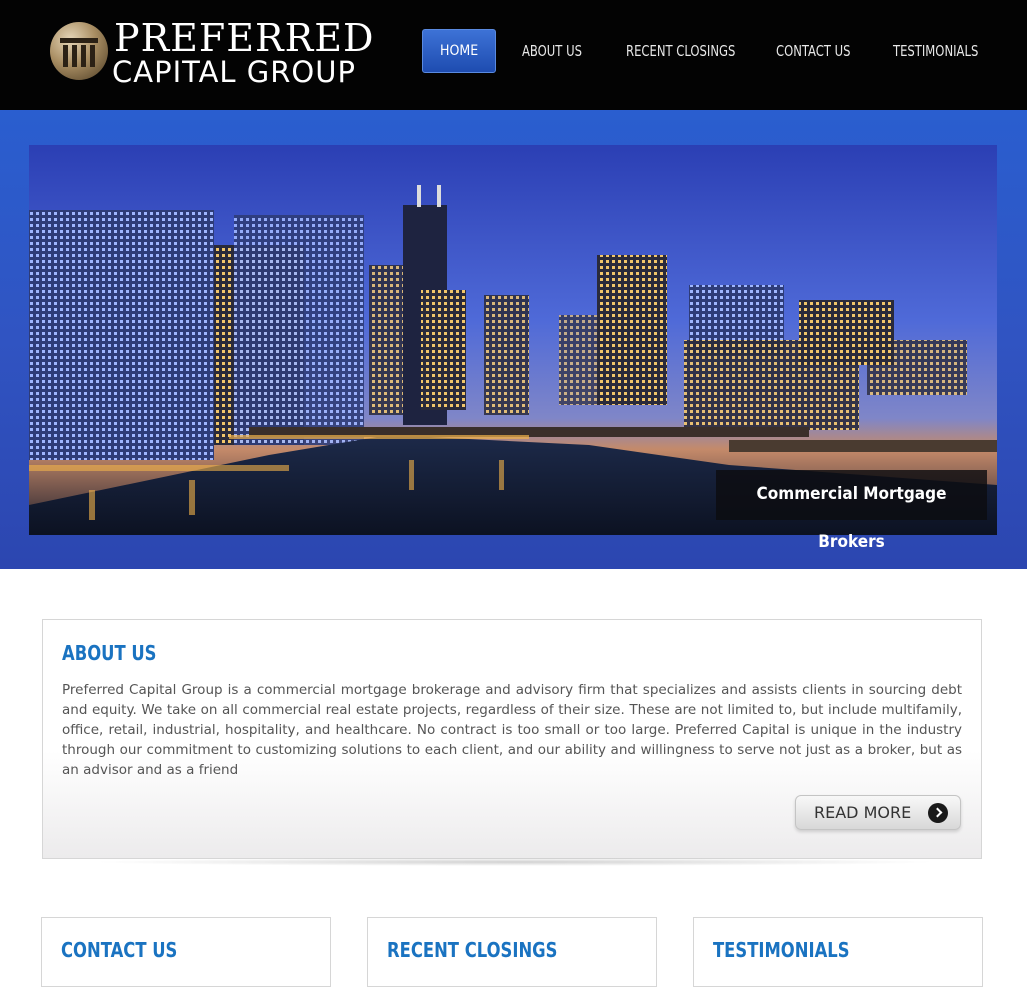  Describe the element at coordinates (109, 653) in the screenshot. I see `about-title: ABOUT US` at that location.